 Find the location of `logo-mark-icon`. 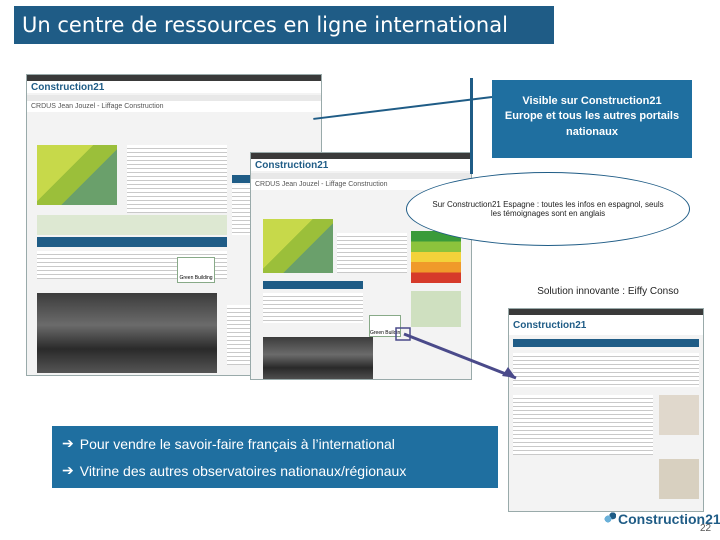

logo-mark-icon is located at coordinates (608, 519).